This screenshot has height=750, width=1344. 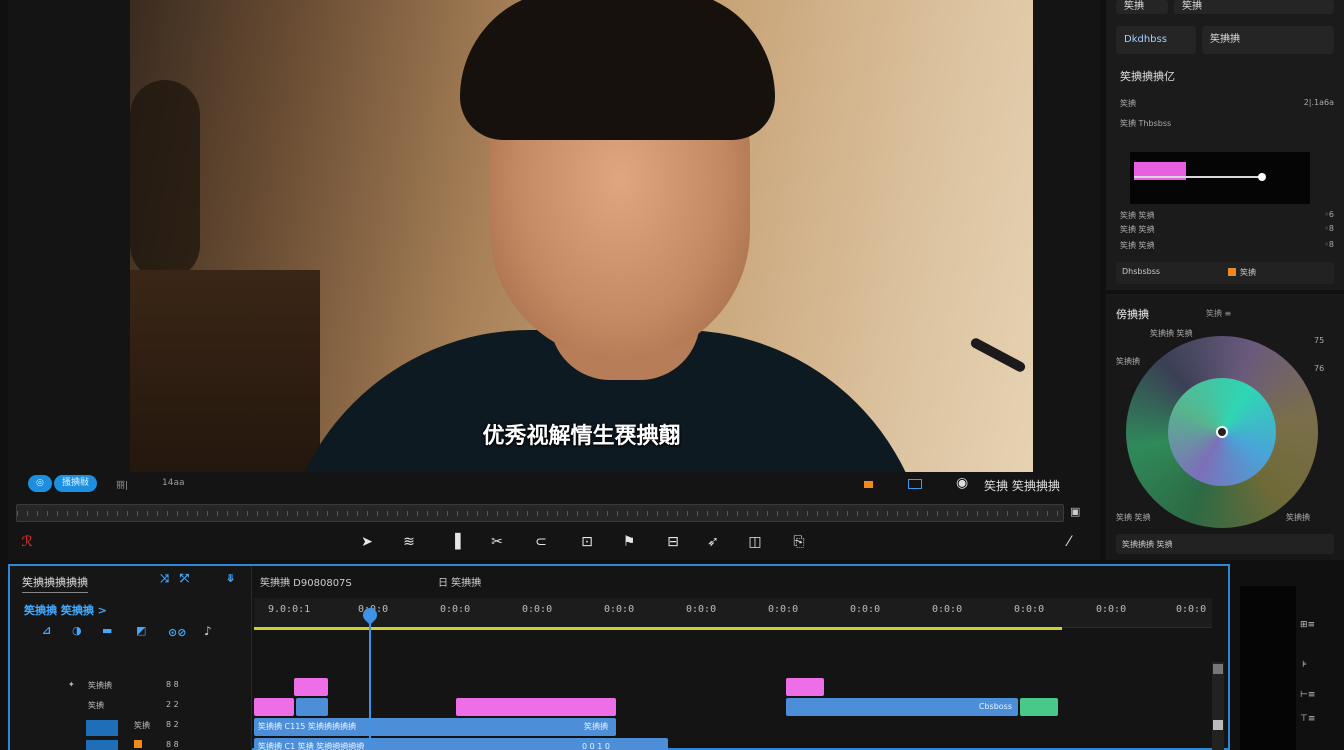 What do you see at coordinates (629, 542) in the screenshot?
I see `flag-icon: ⚑` at bounding box center [629, 542].